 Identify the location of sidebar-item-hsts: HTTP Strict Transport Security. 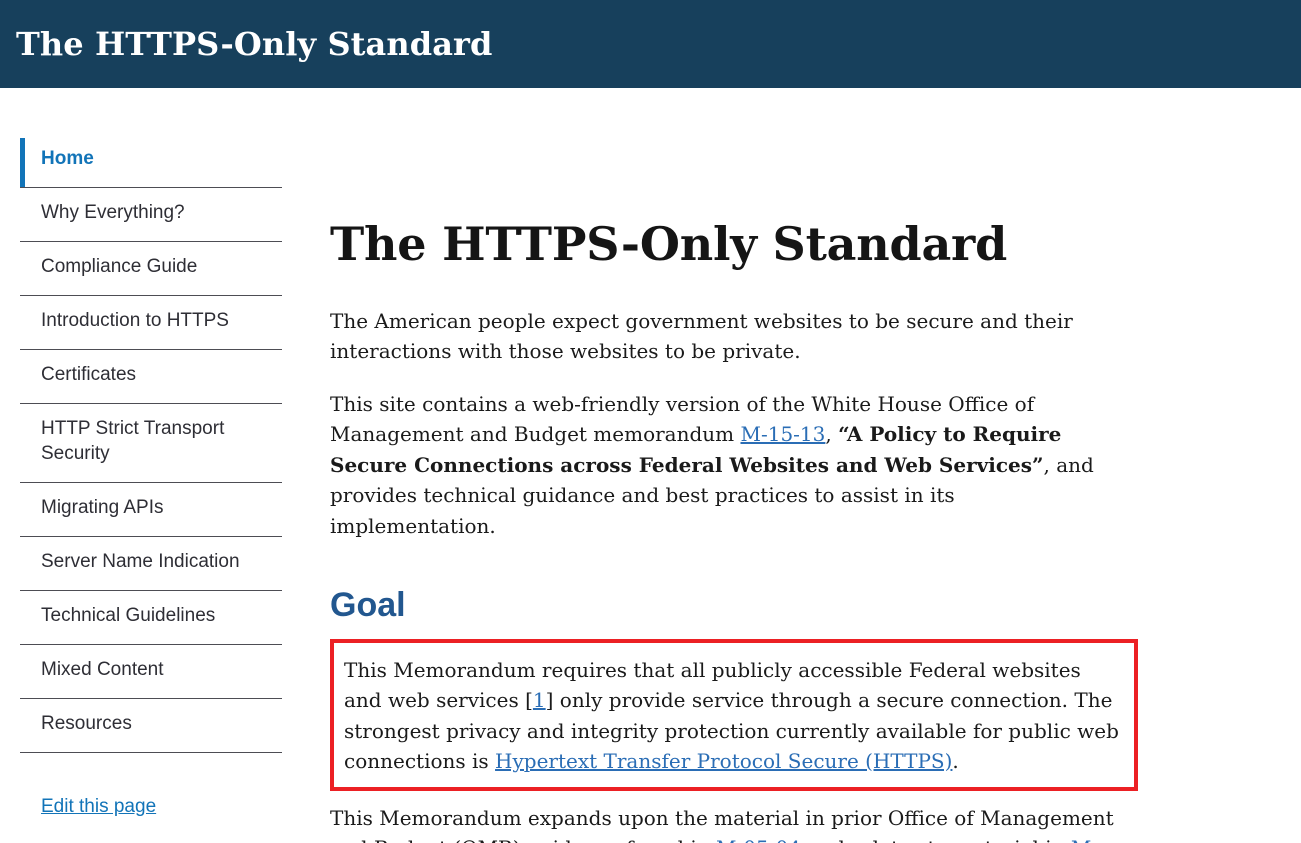
(151, 443).